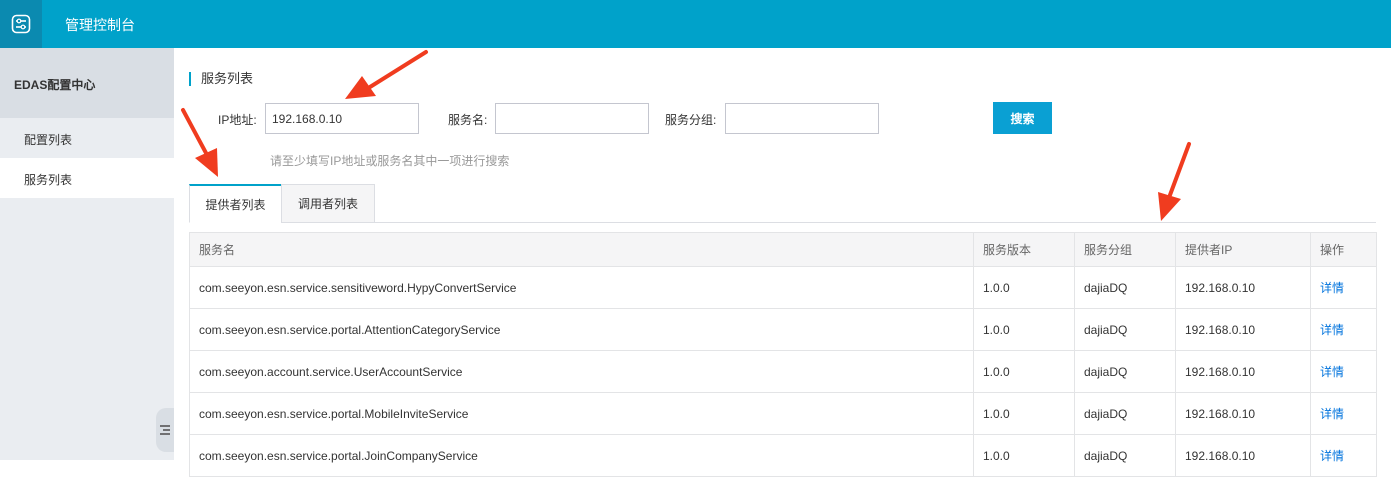 Image resolution: width=1391 pixels, height=477 pixels. I want to click on annotation-arrow-group, so click(1174, 181).